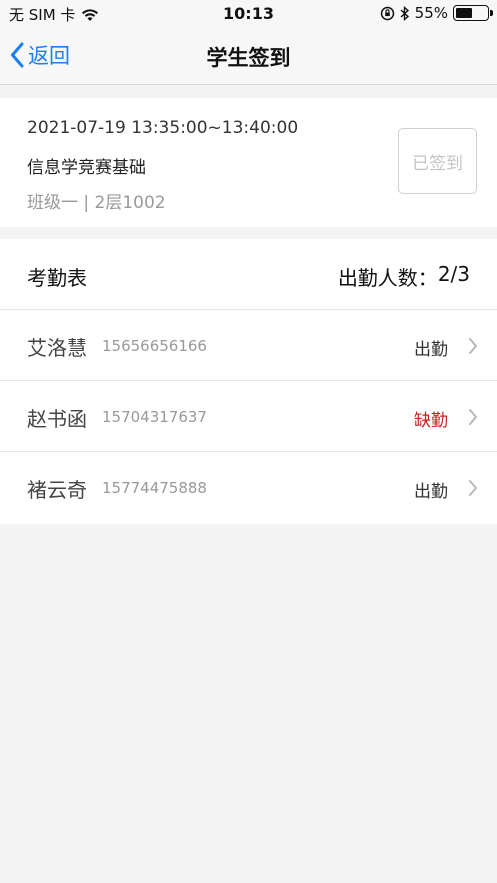  What do you see at coordinates (387, 278) in the screenshot?
I see `attendance-count-label: 出勤人数：` at bounding box center [387, 278].